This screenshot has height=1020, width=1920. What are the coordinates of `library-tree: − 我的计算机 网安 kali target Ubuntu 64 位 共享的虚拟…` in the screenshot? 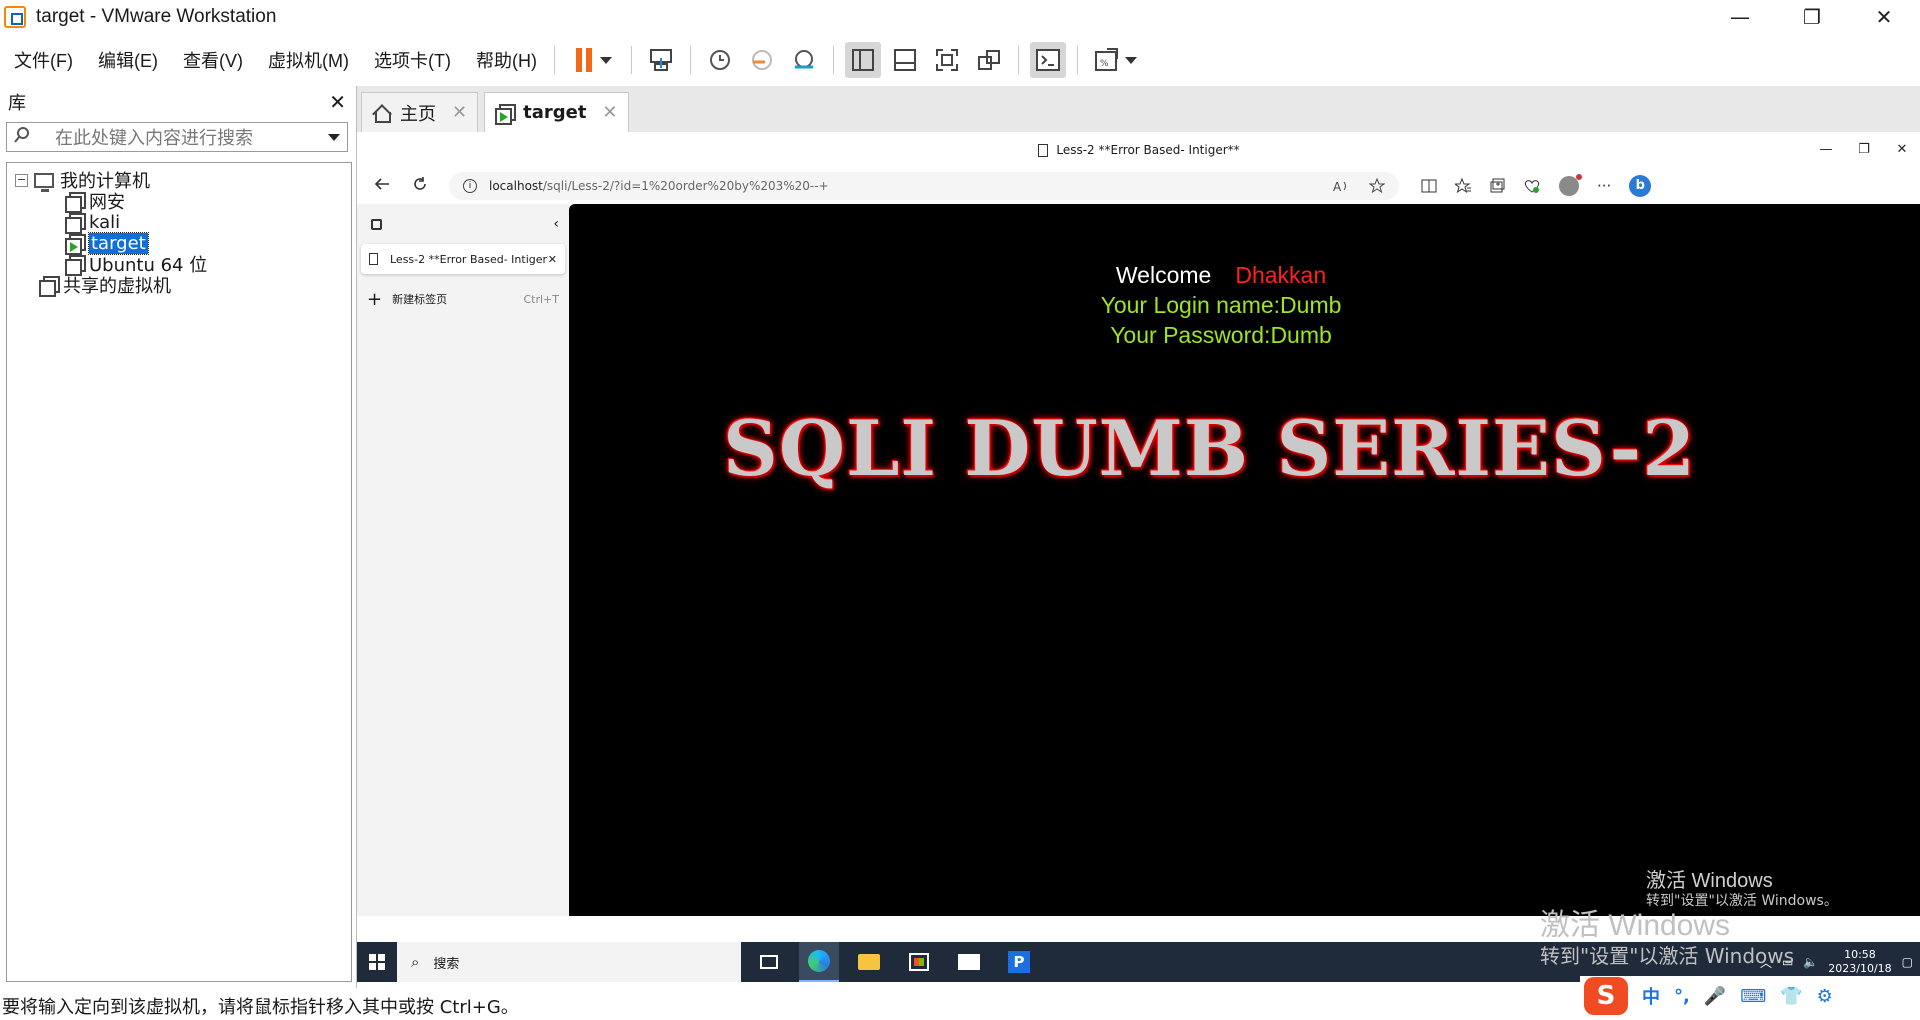 It's located at (179, 572).